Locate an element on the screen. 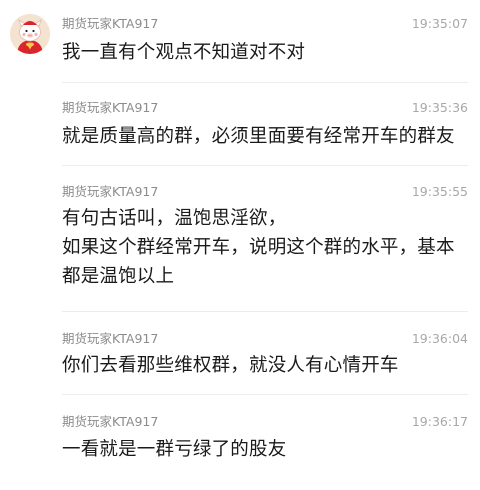 The width and height of the screenshot is (480, 490). pig-mascot-avatar-icon is located at coordinates (30, 34).